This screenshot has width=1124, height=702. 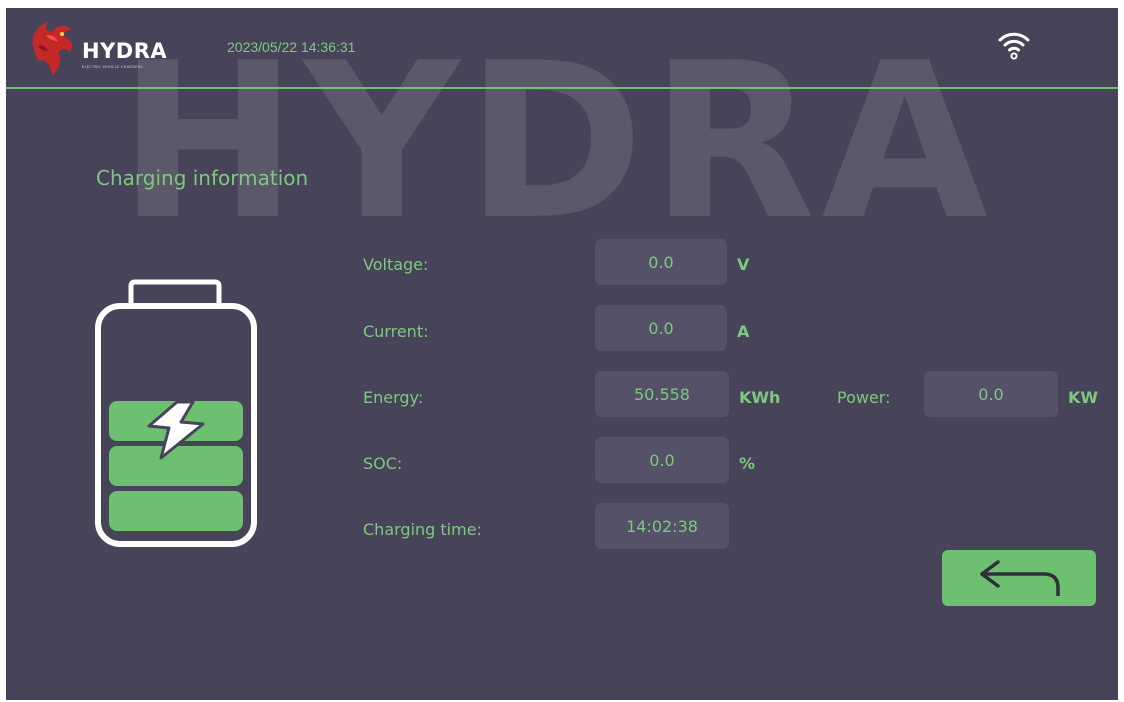 What do you see at coordinates (991, 394) in the screenshot?
I see `power-value: 0.0` at bounding box center [991, 394].